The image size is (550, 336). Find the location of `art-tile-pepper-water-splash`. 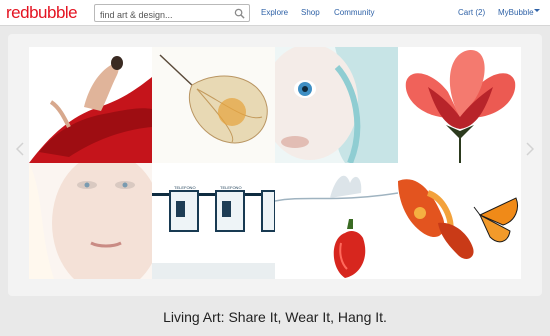

art-tile-pepper-water-splash is located at coordinates (336, 221).